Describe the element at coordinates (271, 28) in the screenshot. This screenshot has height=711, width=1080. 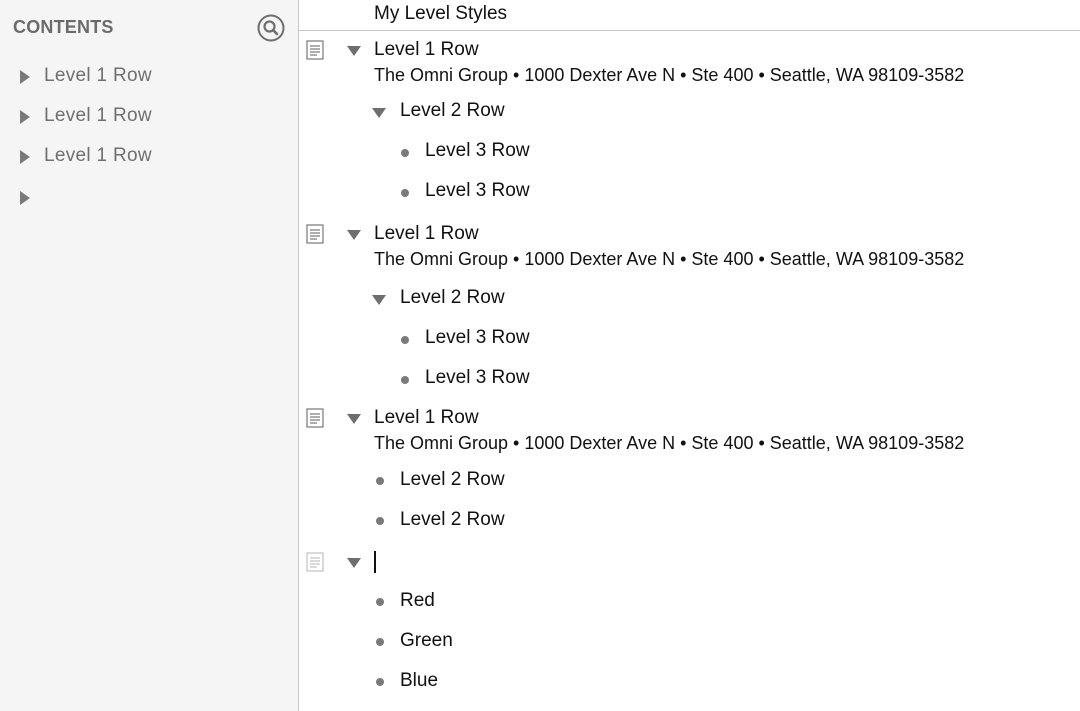
I see `search-icon` at that location.